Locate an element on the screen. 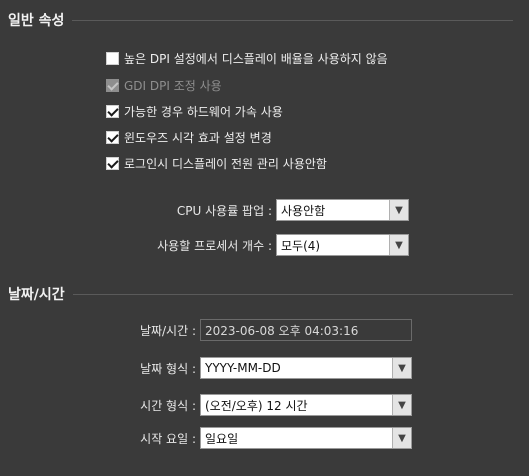 Image resolution: width=529 pixels, height=476 pixels. option-label: 가능한 경우 하드웨어 가속 사용 is located at coordinates (203, 111).